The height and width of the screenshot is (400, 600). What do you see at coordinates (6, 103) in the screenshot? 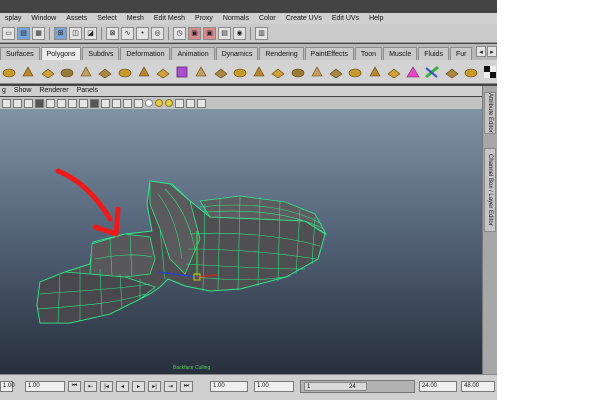
I see `camera-select-icon` at bounding box center [6, 103].